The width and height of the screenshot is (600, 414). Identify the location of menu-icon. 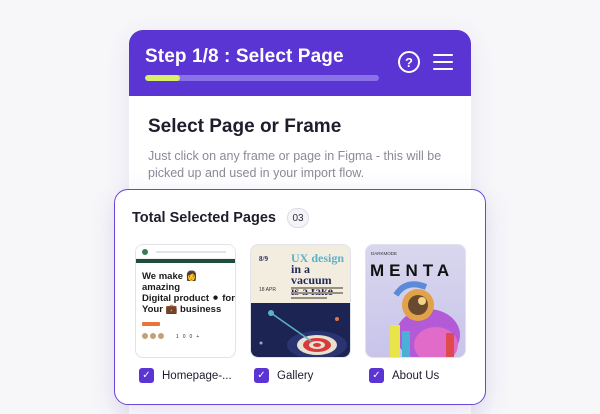
(443, 62).